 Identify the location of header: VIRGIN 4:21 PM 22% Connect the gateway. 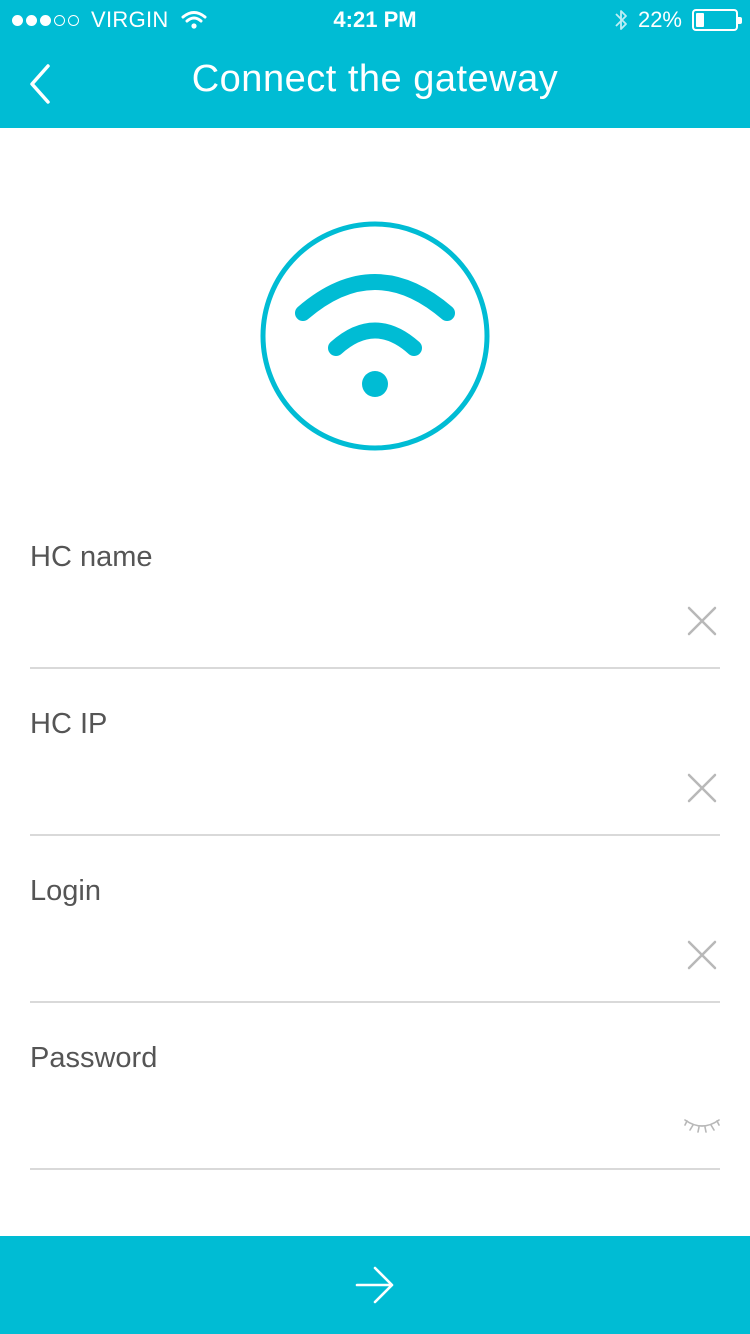
(375, 64).